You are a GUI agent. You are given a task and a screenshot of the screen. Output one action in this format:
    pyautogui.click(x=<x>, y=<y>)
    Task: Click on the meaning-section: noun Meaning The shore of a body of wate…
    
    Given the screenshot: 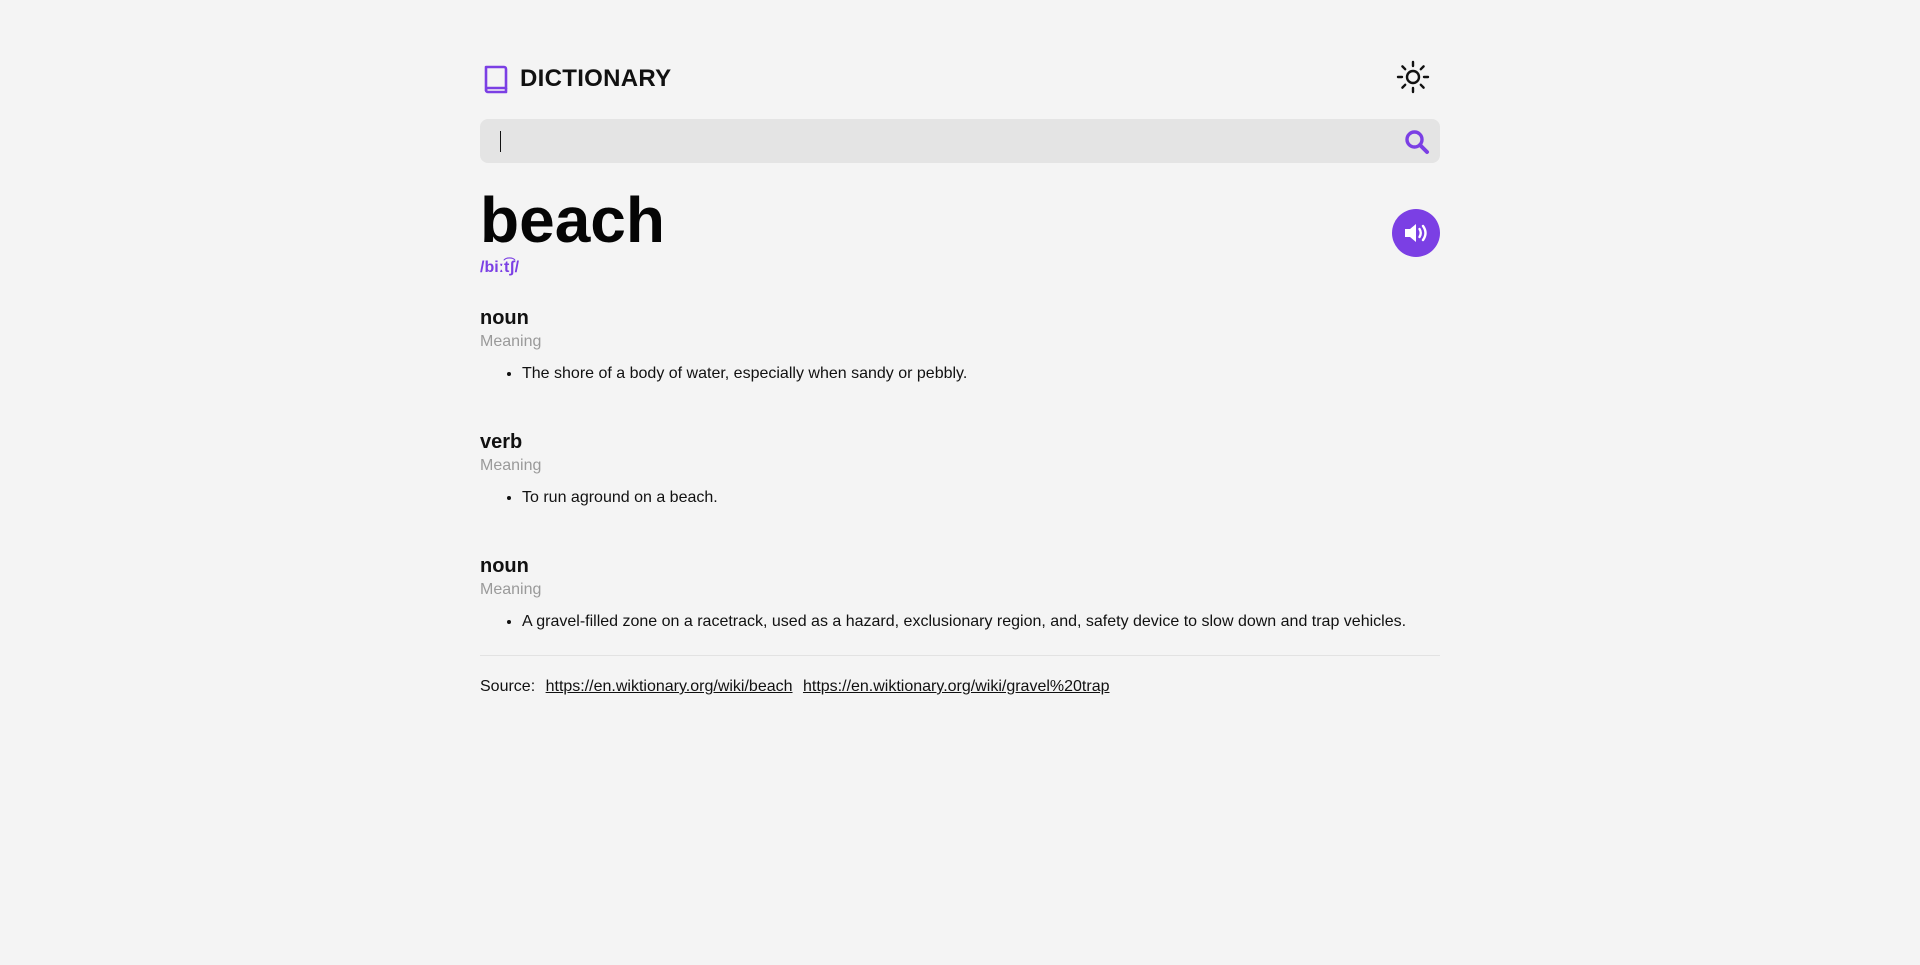 What is the action you would take?
    pyautogui.click(x=960, y=345)
    